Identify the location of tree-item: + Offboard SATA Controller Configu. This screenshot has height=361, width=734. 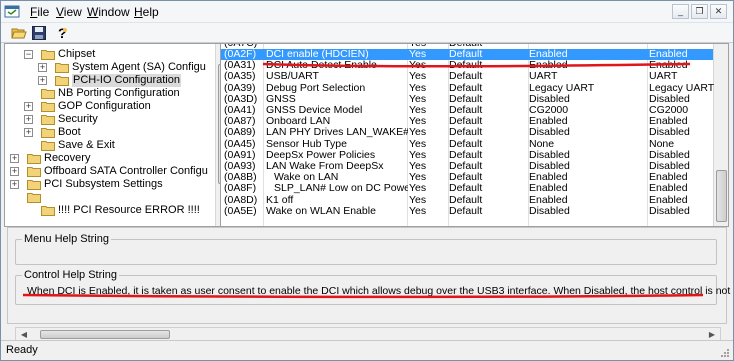
(109, 171).